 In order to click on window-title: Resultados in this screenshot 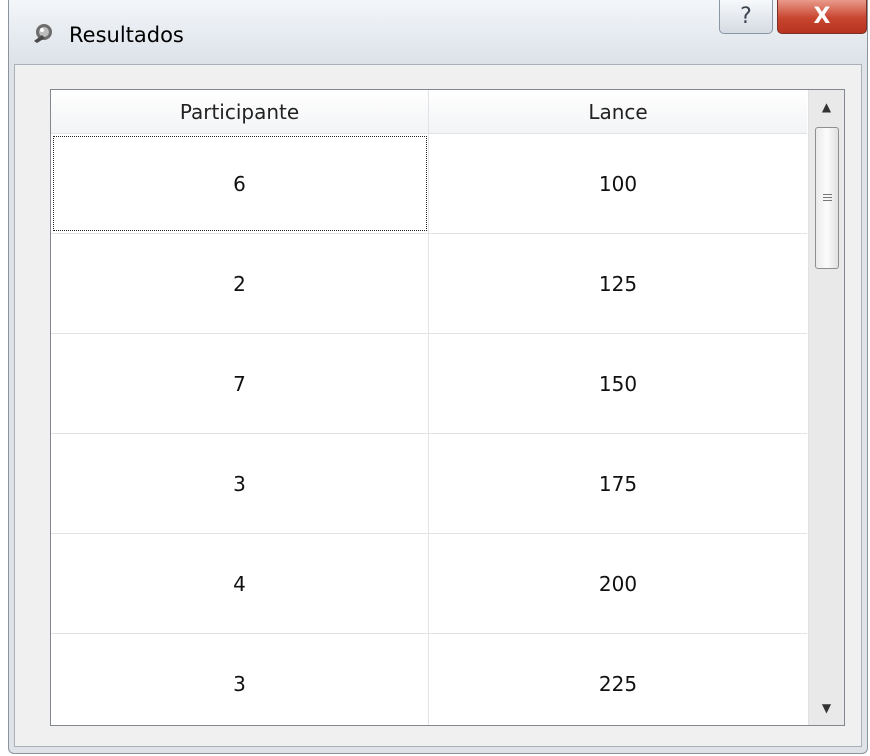, I will do `click(126, 35)`.